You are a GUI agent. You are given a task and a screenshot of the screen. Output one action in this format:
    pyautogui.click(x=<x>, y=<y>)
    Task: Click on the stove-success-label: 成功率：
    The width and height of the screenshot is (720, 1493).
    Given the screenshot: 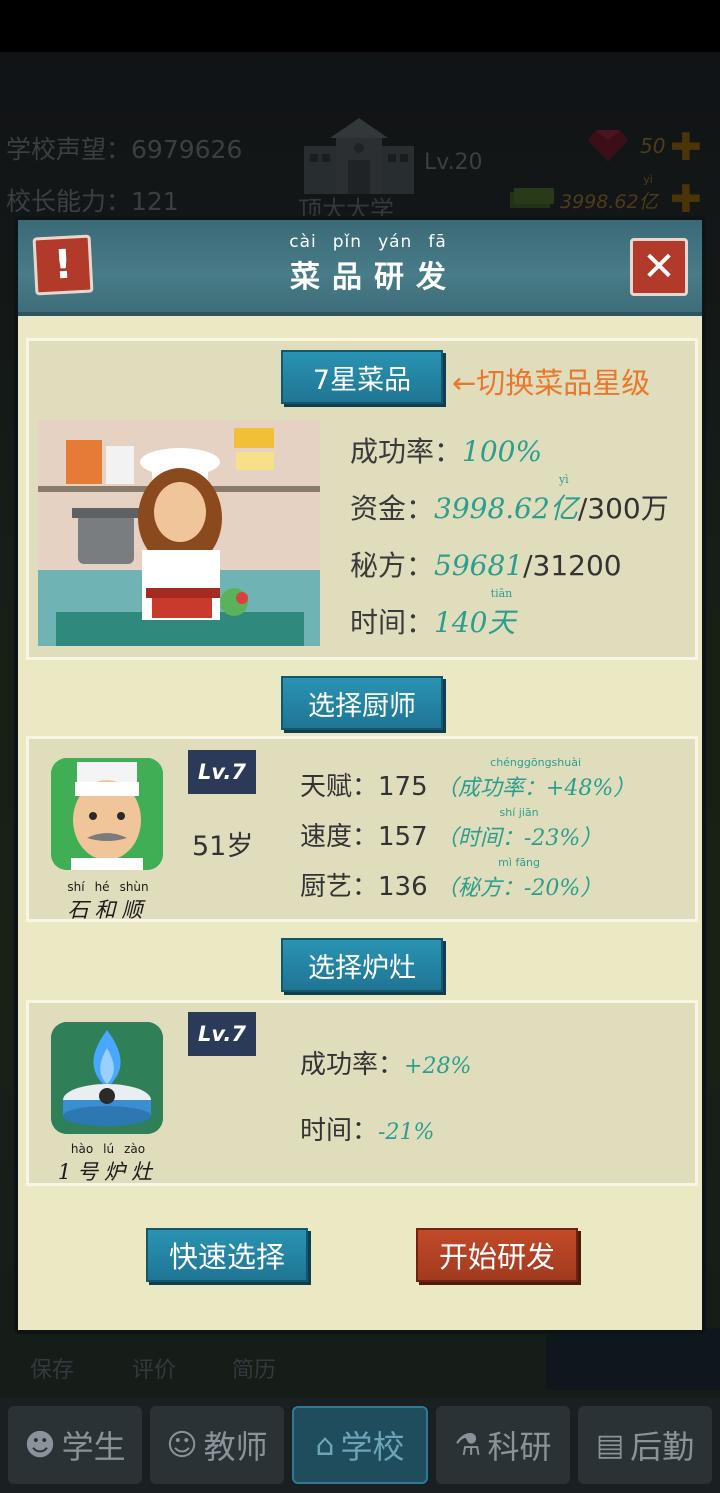 What is the action you would take?
    pyautogui.click(x=352, y=1065)
    